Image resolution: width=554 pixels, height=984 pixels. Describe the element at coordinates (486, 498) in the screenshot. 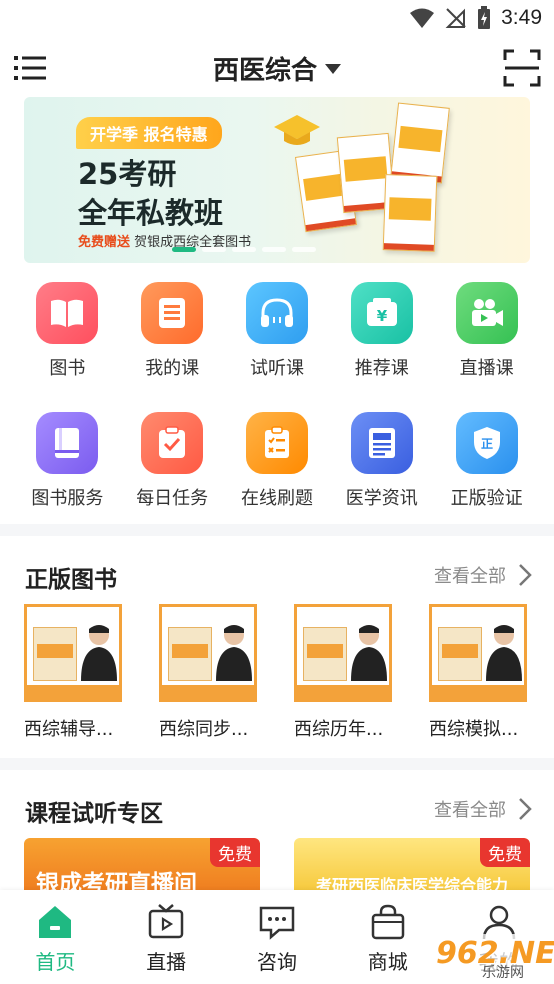

I see `grid-label: 正版验证` at that location.